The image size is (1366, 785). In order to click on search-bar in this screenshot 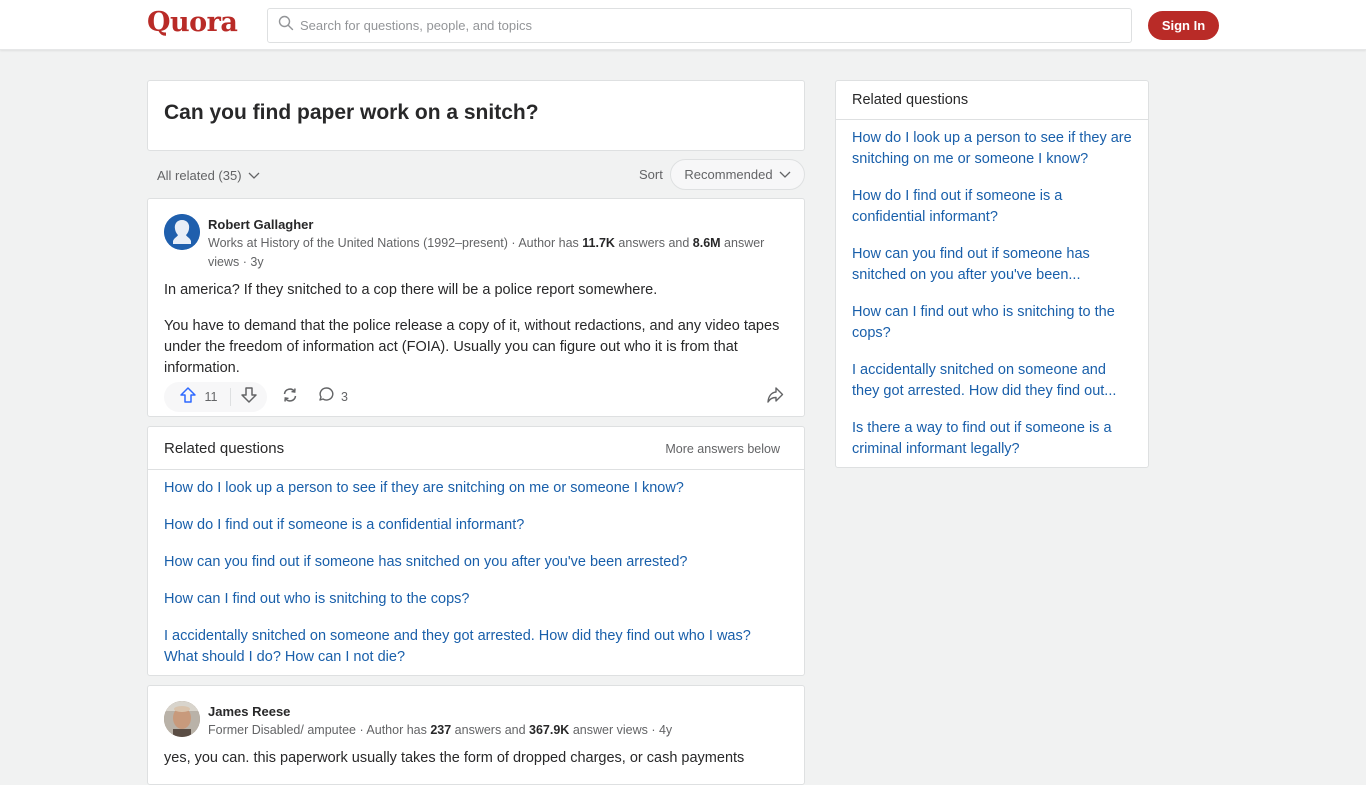, I will do `click(699, 25)`.